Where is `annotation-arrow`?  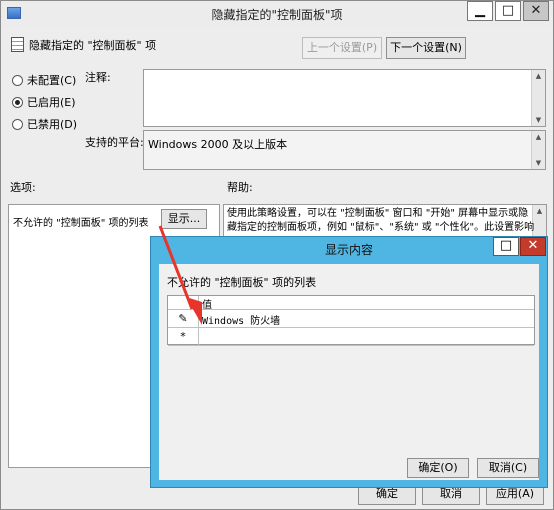
annotation-arrow is located at coordinates (180, 275).